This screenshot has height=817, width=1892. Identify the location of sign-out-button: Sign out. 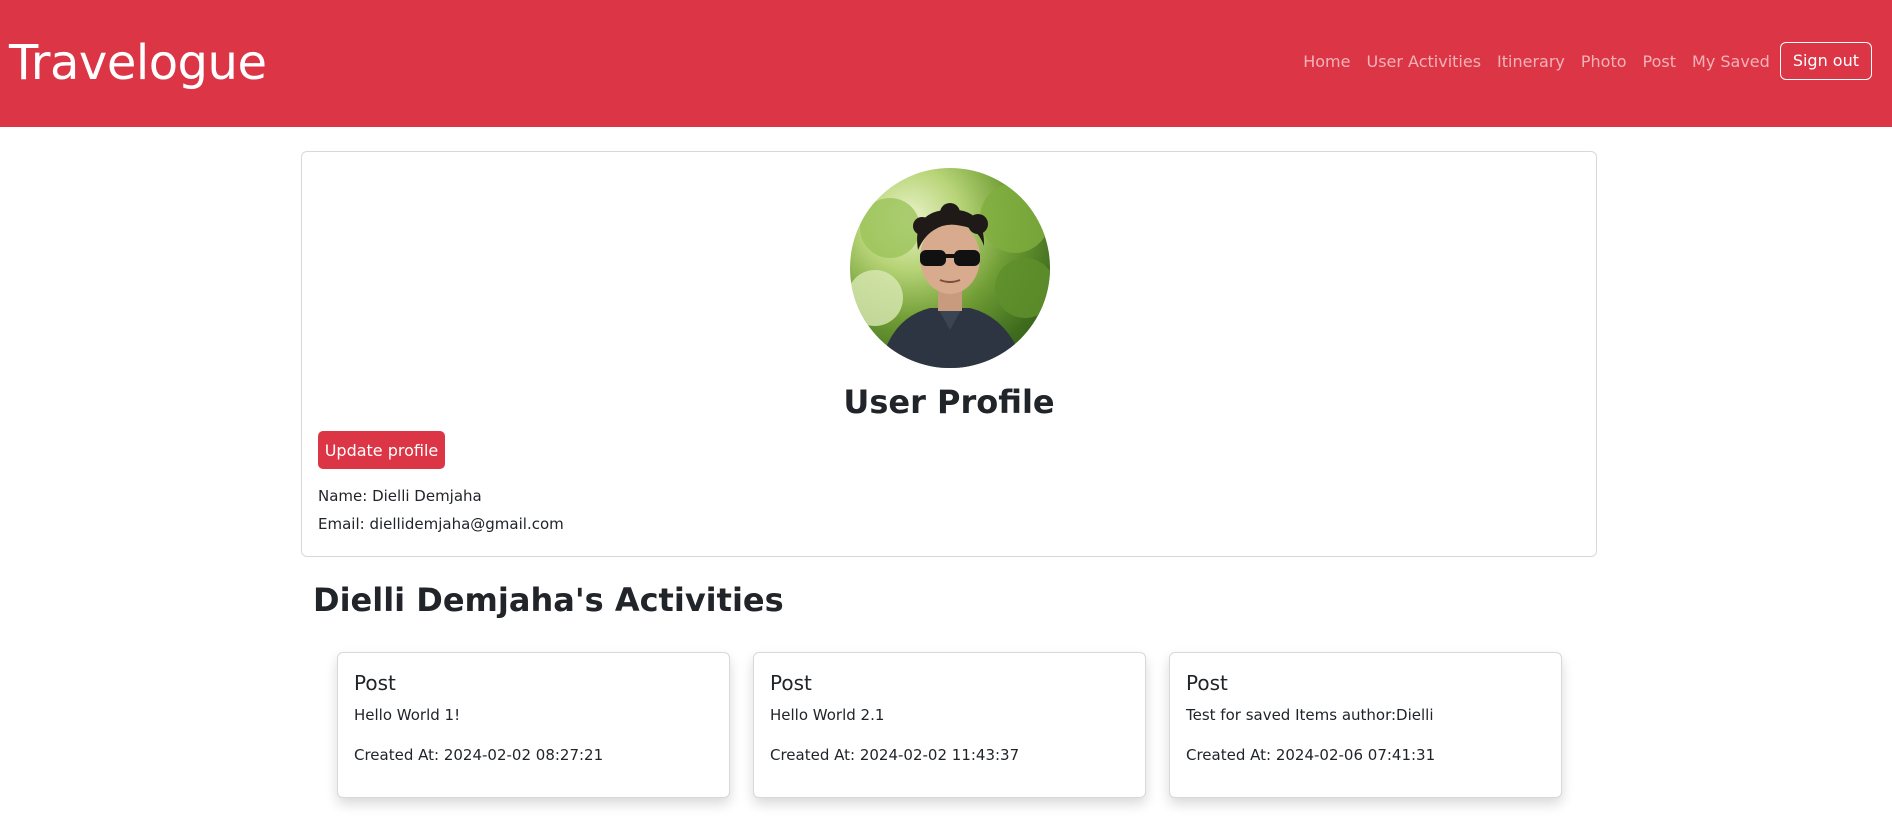
(1825, 61).